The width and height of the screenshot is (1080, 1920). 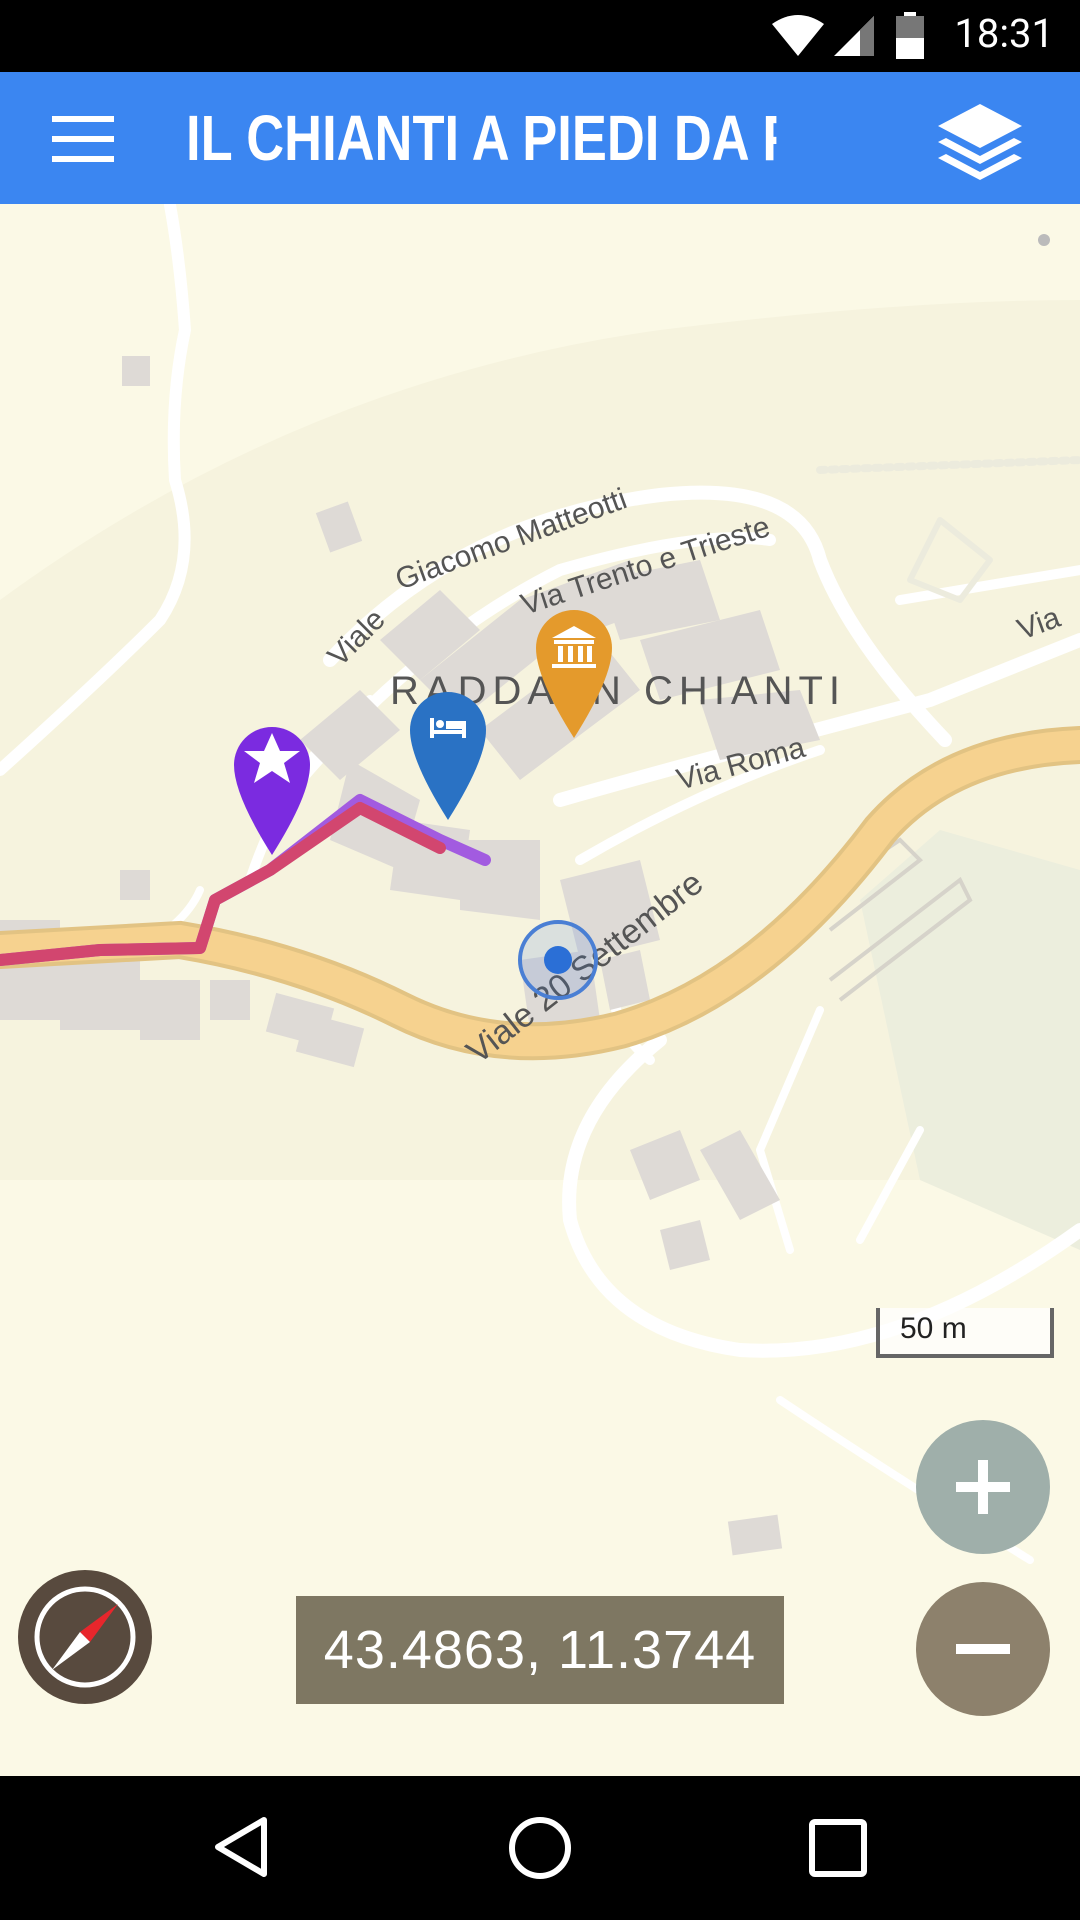 I want to click on back-icon, so click(x=241, y=1847).